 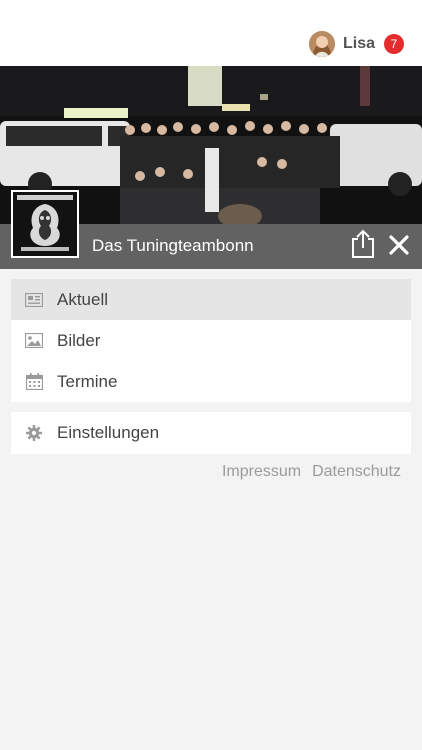 I want to click on newspaper-icon, so click(x=34, y=300).